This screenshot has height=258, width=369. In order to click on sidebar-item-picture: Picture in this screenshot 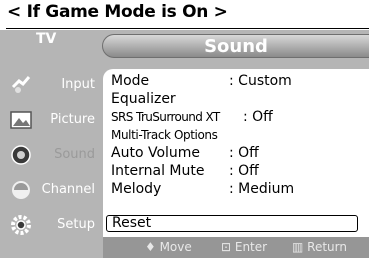, I will do `click(50, 120)`.